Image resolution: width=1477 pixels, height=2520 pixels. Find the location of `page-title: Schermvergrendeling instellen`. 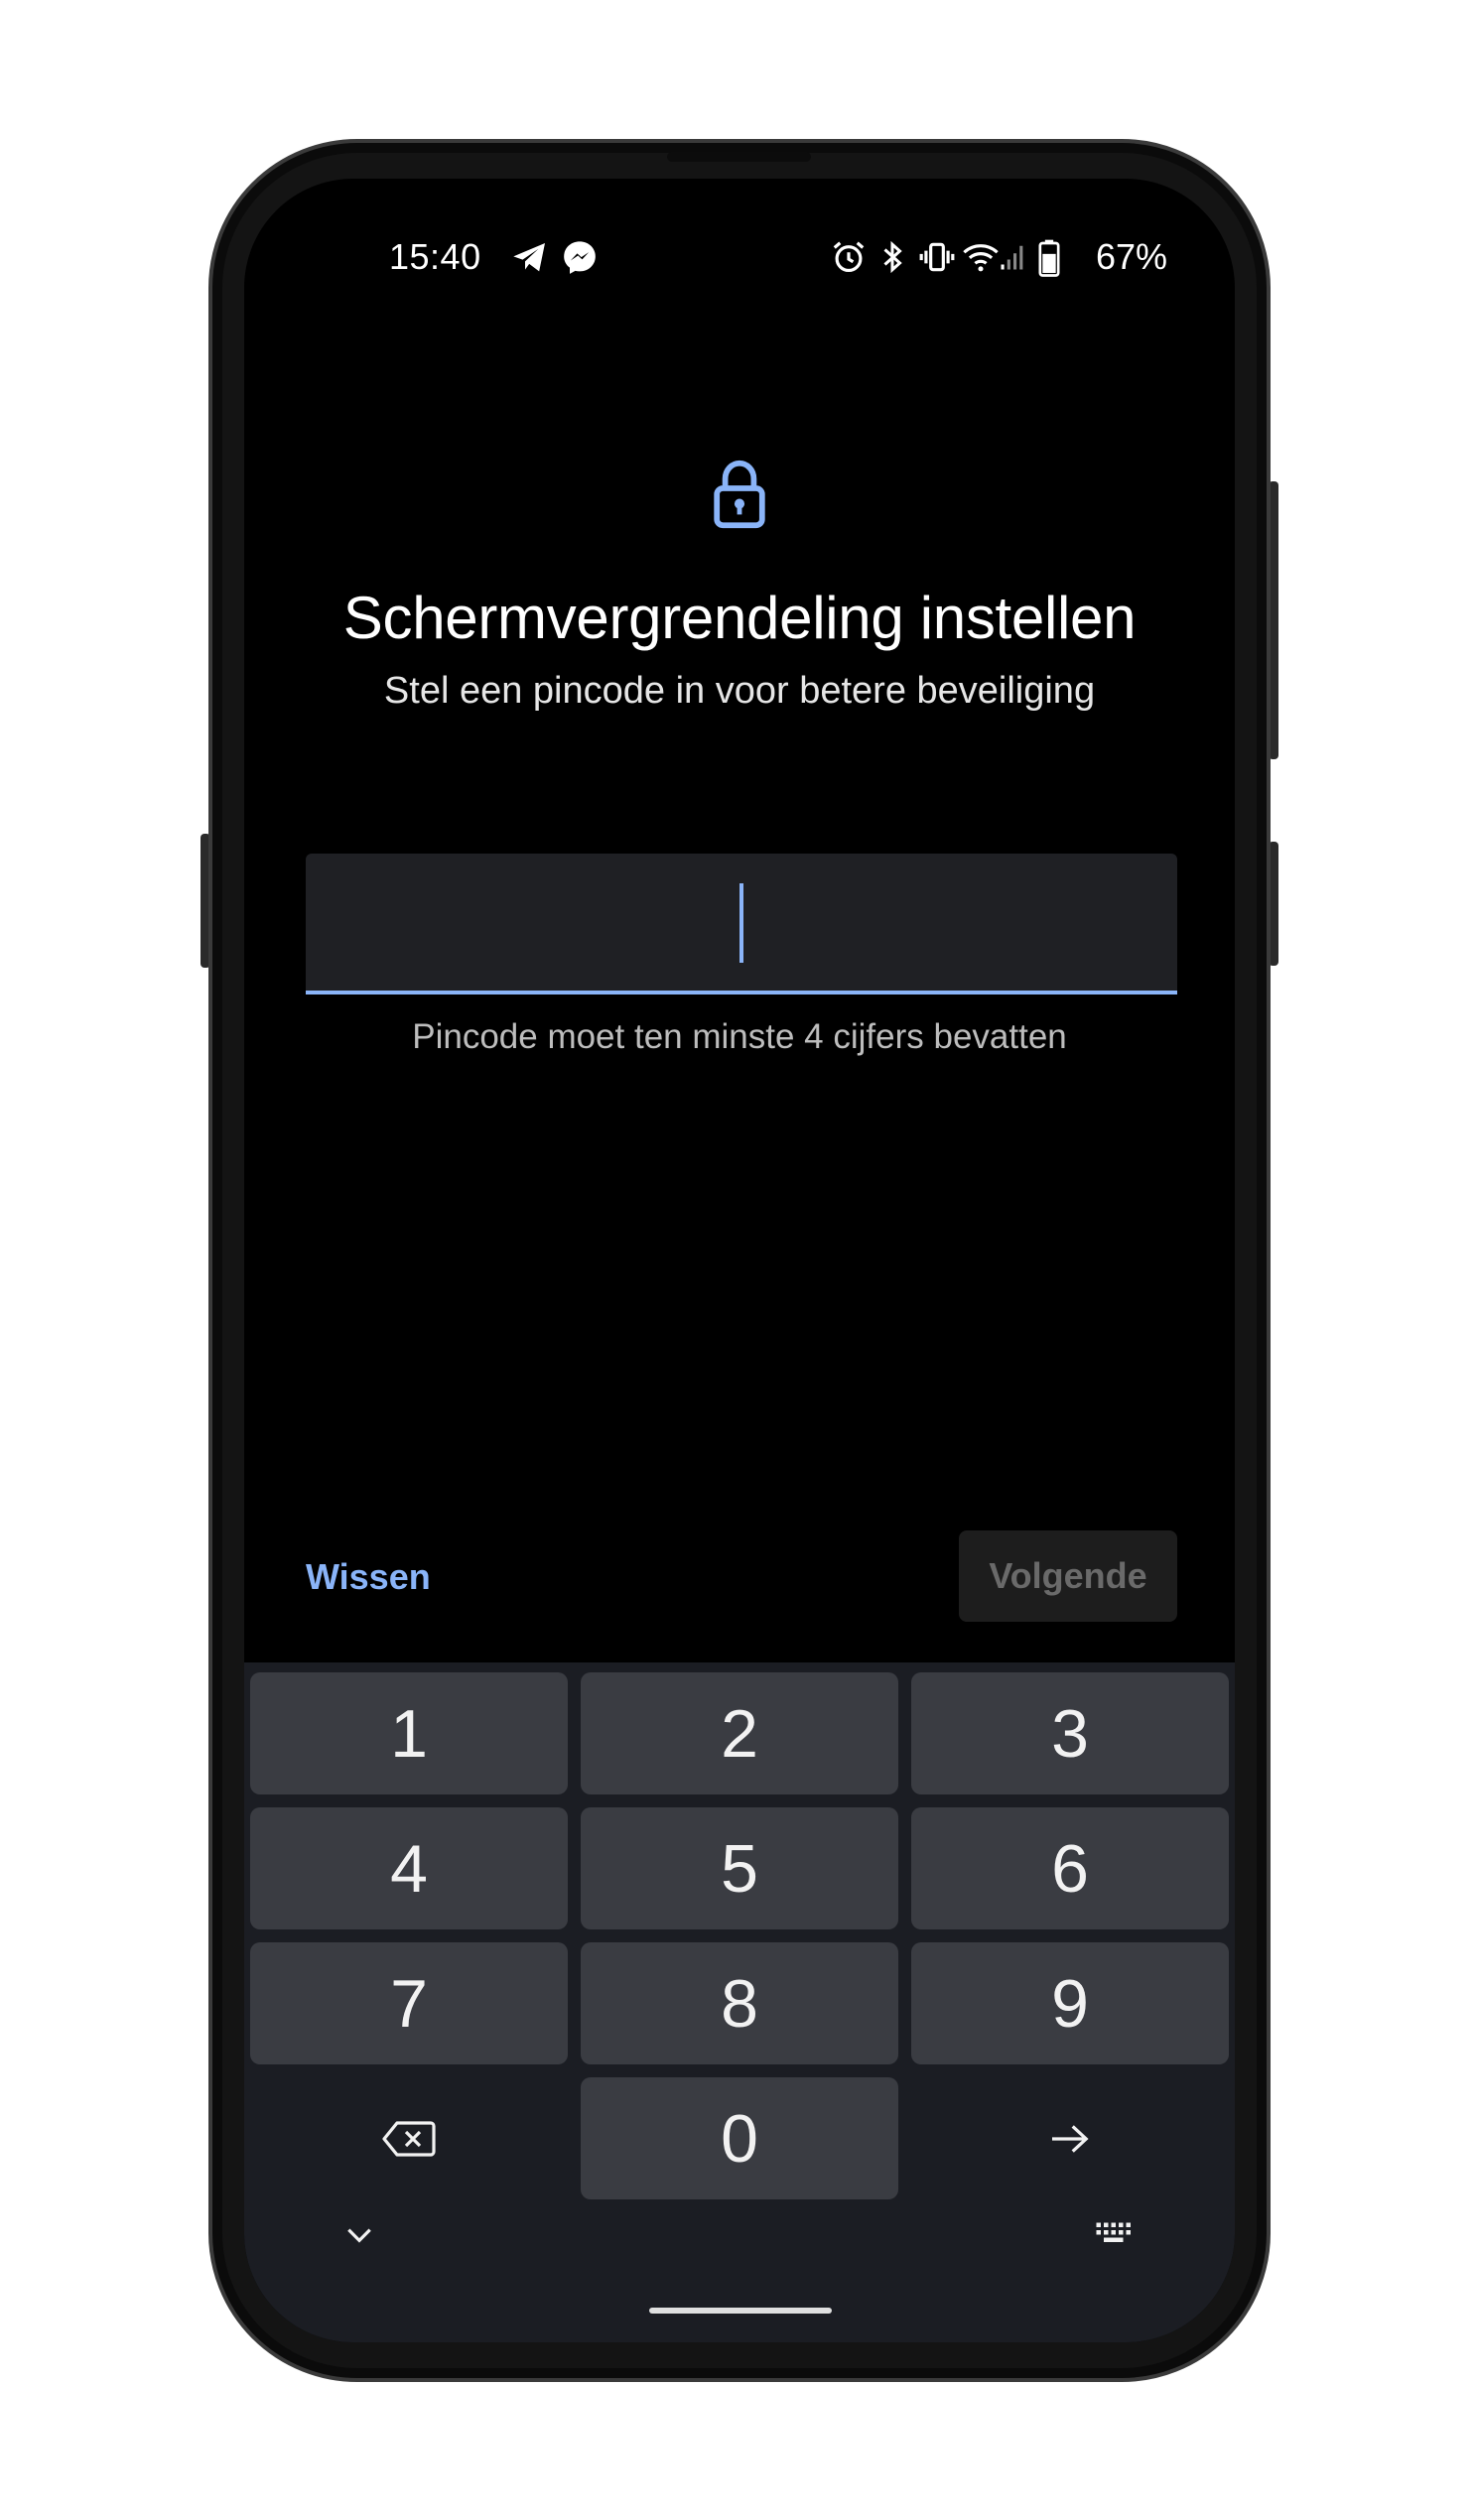

page-title: Schermvergrendeling instellen is located at coordinates (739, 618).